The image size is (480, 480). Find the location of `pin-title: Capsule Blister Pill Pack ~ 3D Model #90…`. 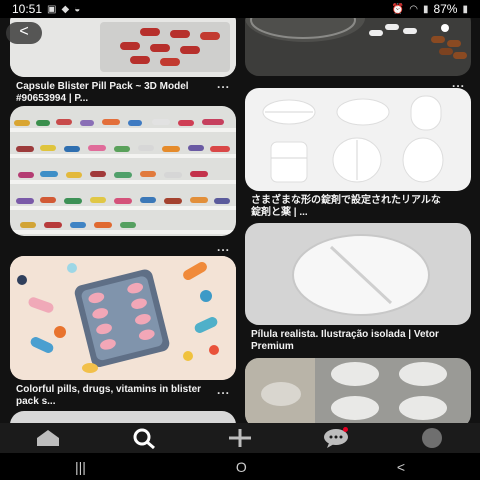

pin-title: Capsule Blister Pill Pack ~ 3D Model #90… is located at coordinates (123, 93).